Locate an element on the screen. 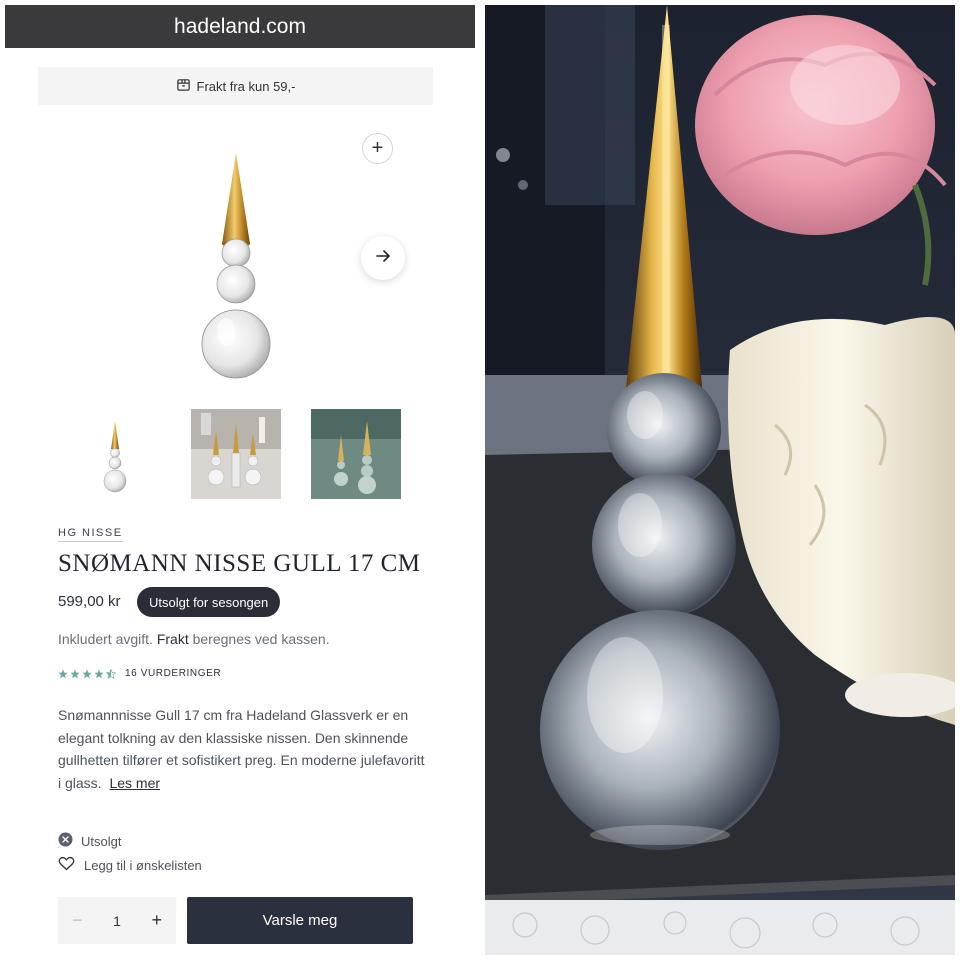 The width and height of the screenshot is (960, 960). wishlist-label: Legg til i ønskelisten is located at coordinates (143, 865).